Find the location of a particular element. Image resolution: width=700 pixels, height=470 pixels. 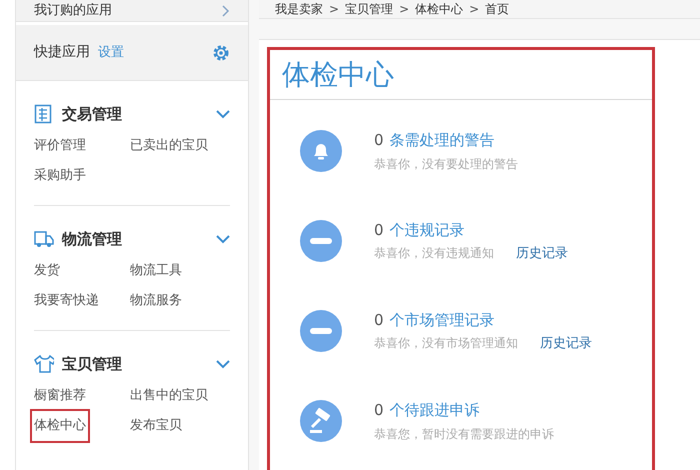

bell-icon is located at coordinates (321, 151).